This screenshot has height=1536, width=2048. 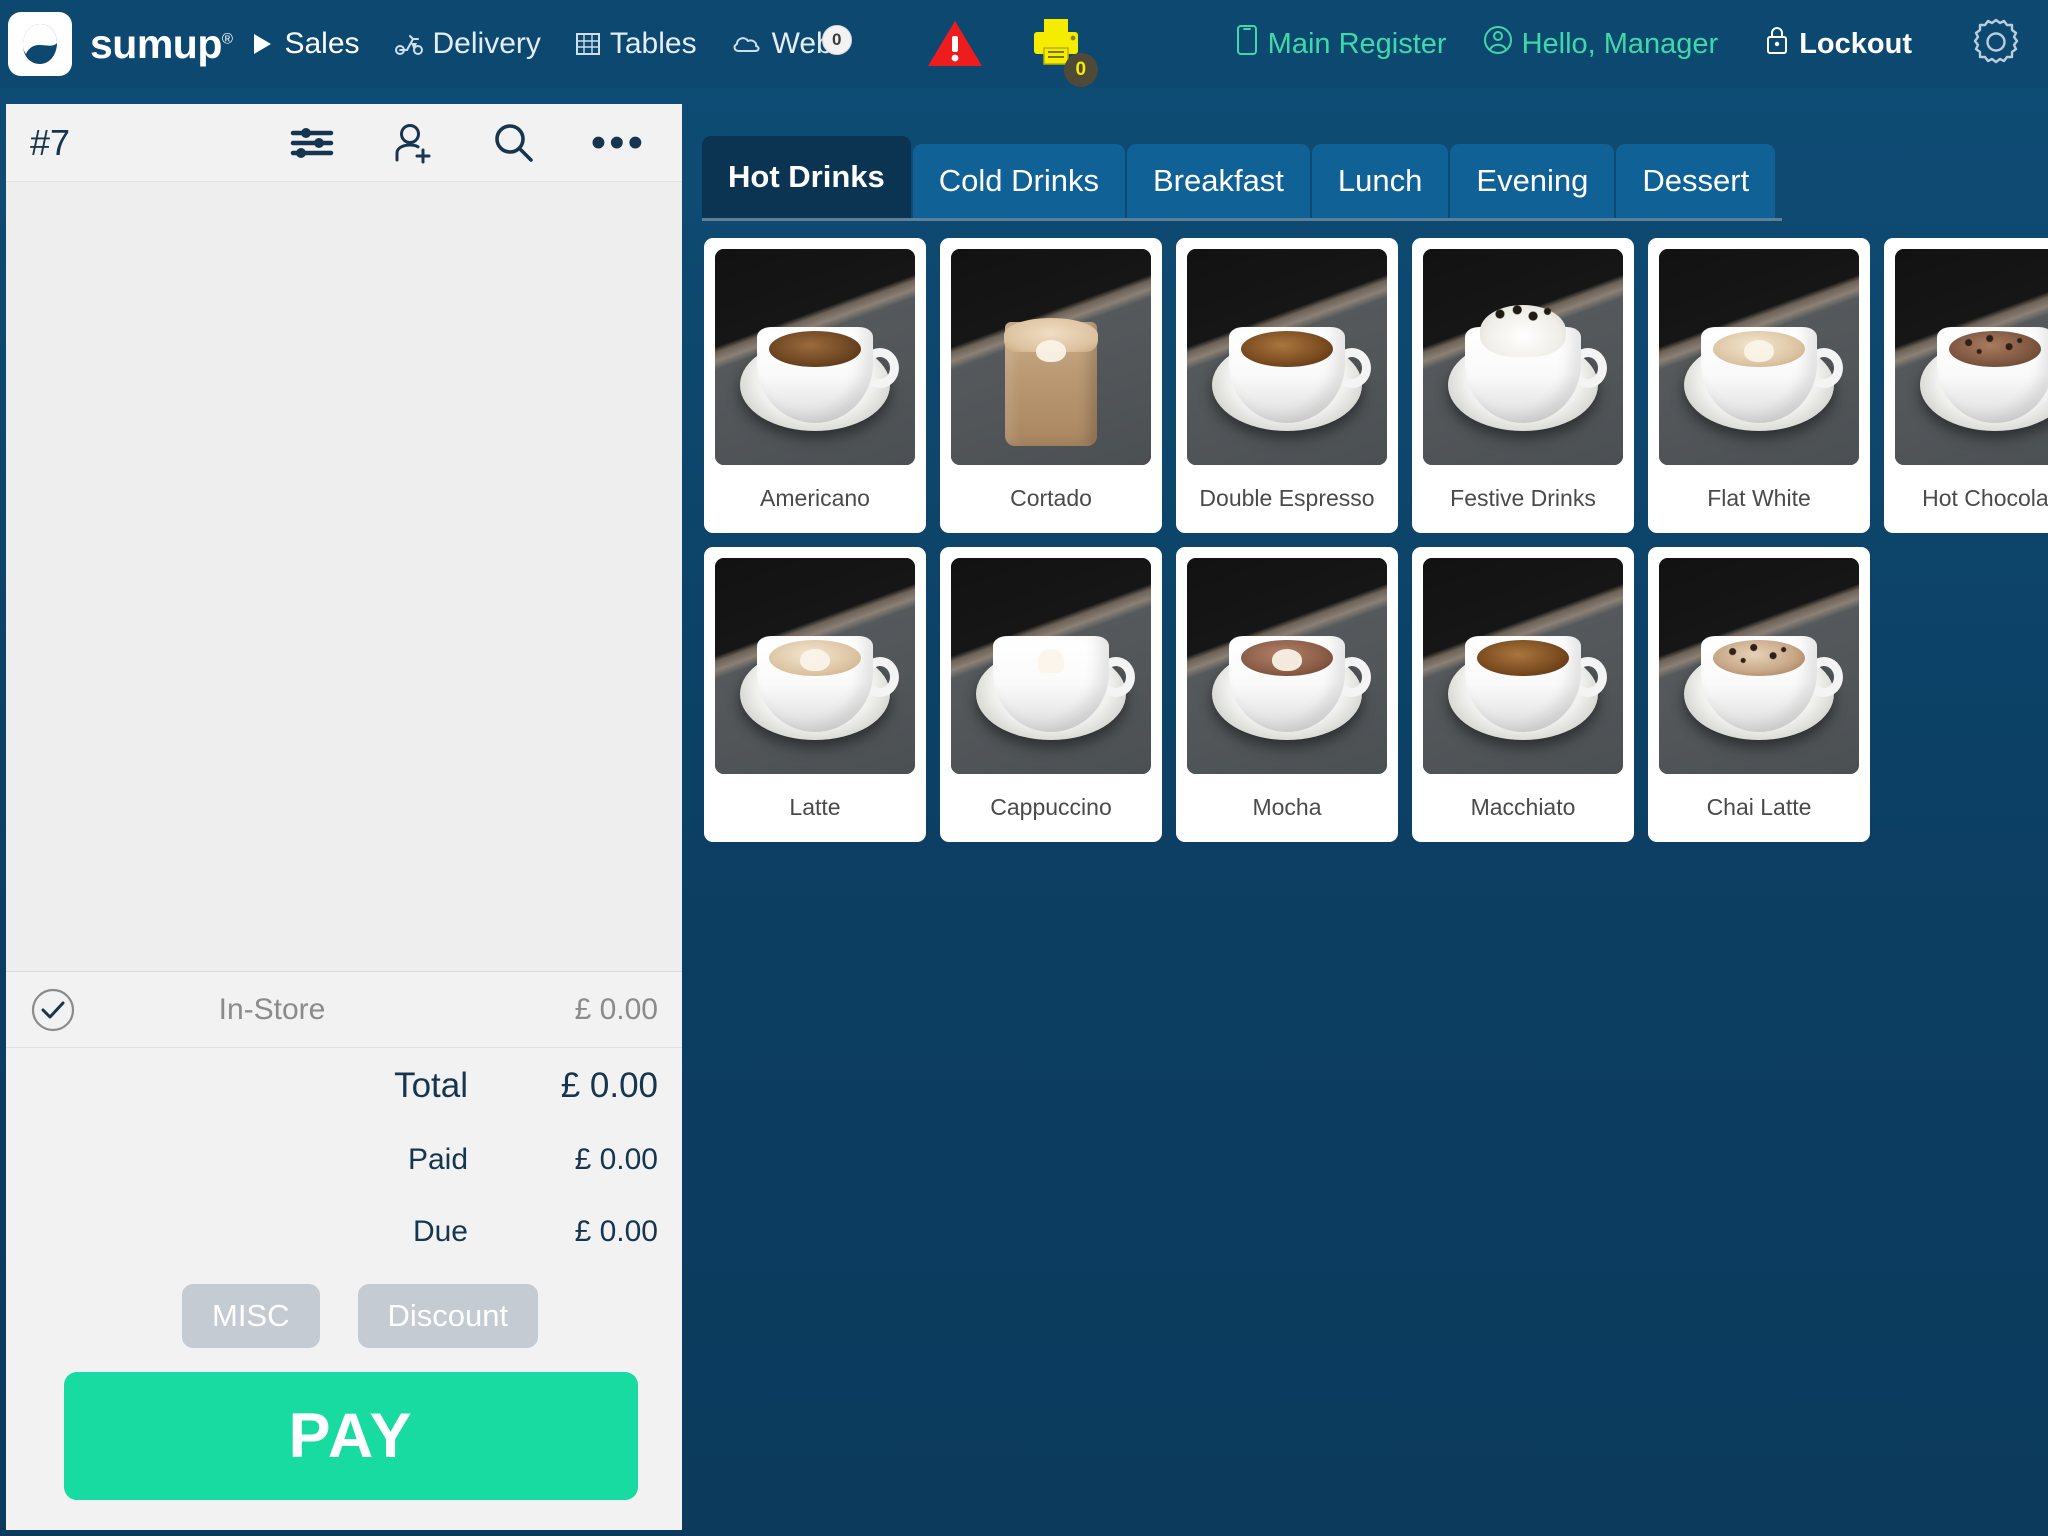 What do you see at coordinates (1018, 181) in the screenshot?
I see `tab-cold-drinks: Cold Drinks` at bounding box center [1018, 181].